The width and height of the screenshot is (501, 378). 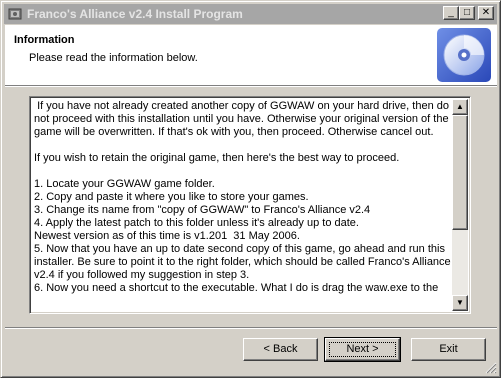 I want to click on next-button: Next >, so click(x=362, y=349).